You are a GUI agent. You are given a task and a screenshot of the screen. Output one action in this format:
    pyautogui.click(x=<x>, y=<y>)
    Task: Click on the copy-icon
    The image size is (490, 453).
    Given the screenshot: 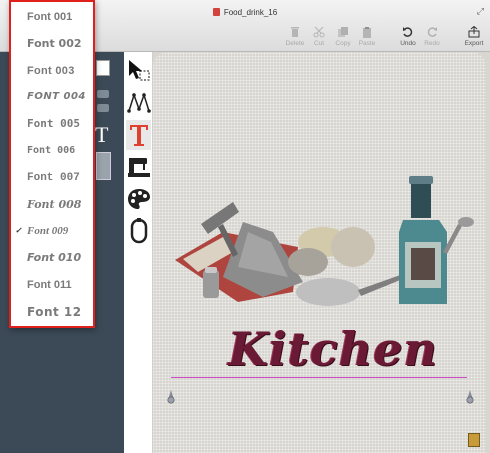 What is the action you would take?
    pyautogui.click(x=343, y=32)
    